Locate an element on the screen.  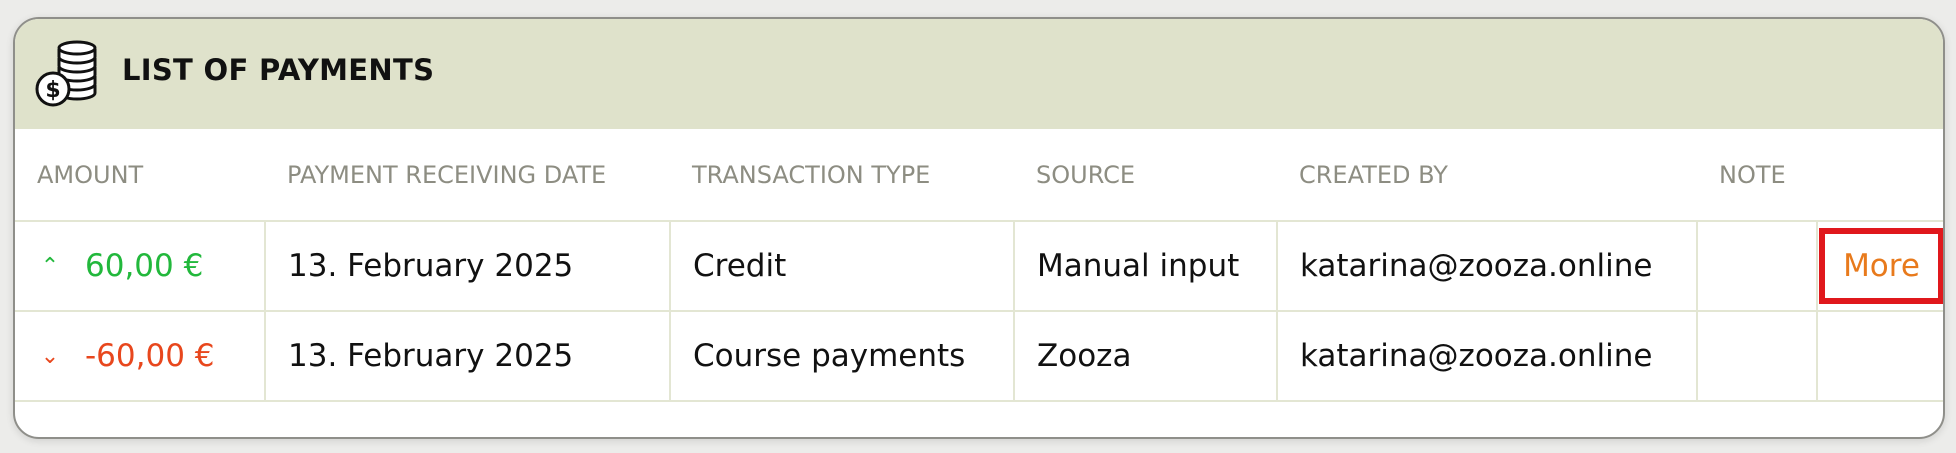
more-button: More is located at coordinates (1881, 266).